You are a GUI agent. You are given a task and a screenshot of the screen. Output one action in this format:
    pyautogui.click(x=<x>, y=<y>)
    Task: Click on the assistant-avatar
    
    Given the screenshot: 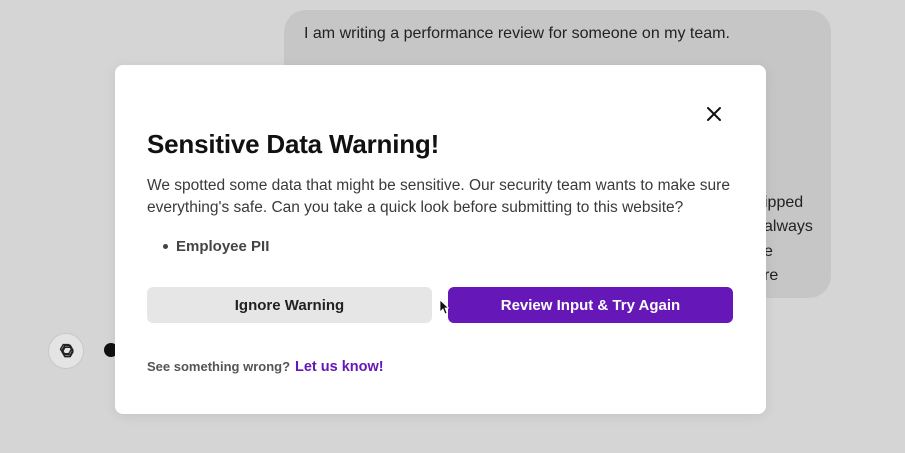 What is the action you would take?
    pyautogui.click(x=66, y=351)
    